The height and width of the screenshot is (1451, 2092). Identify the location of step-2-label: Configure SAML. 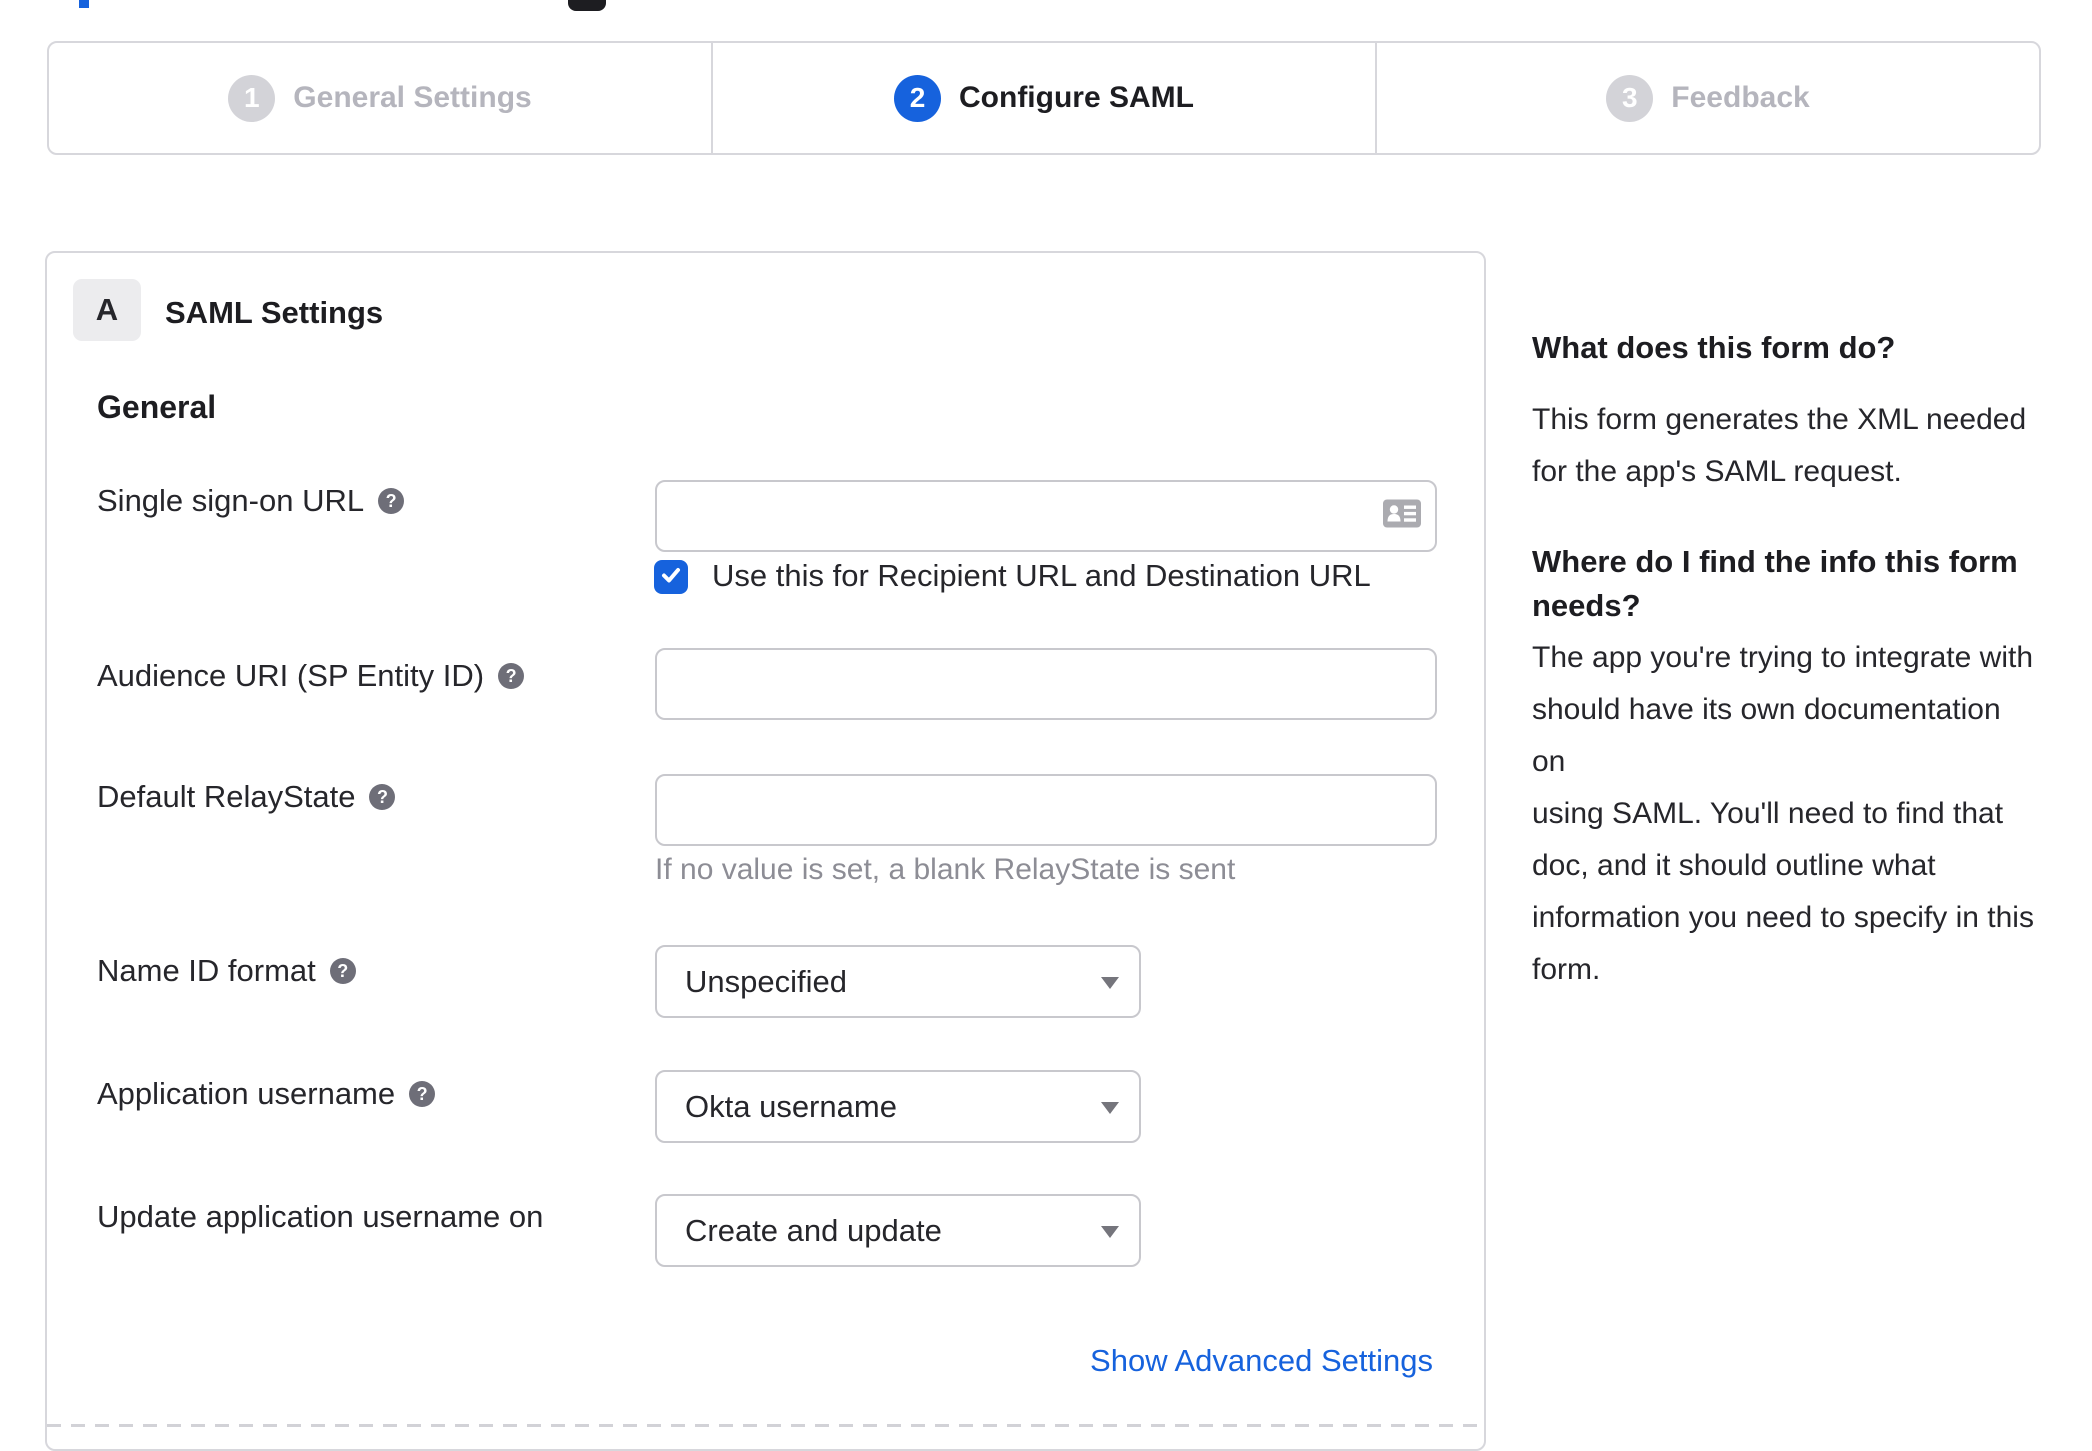
(1076, 97).